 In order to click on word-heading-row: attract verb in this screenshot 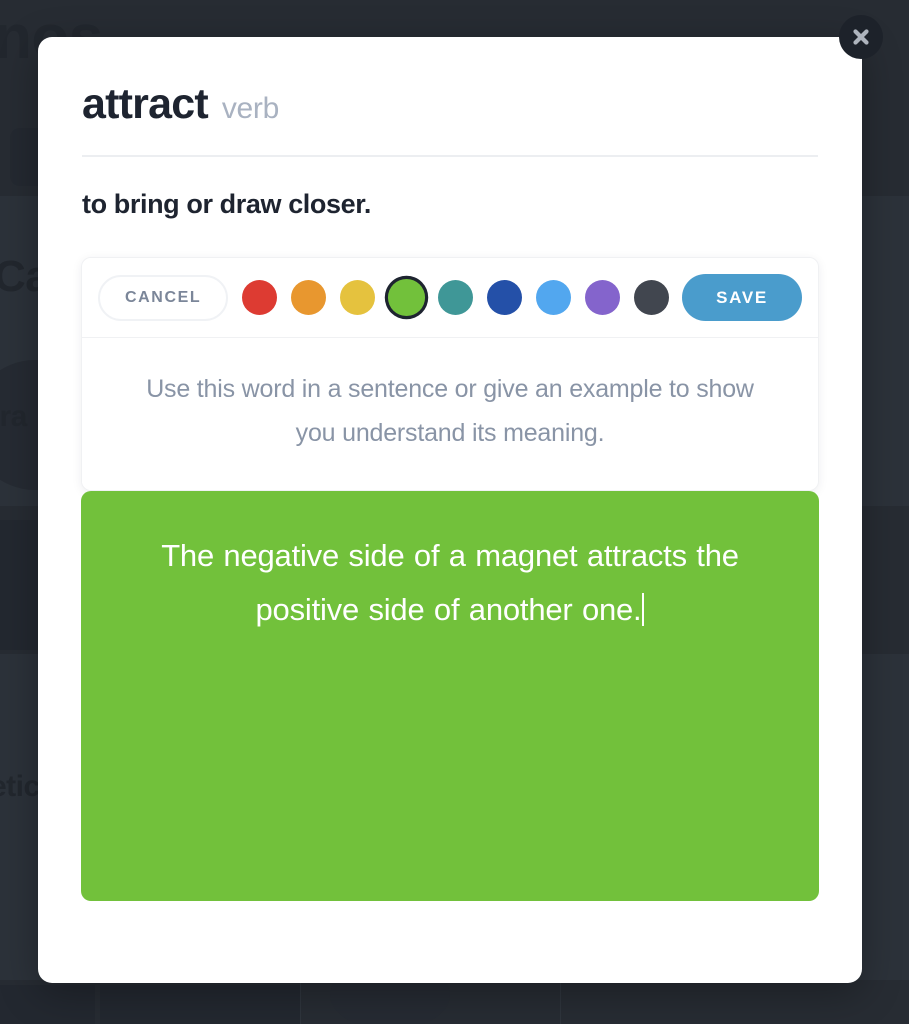, I will do `click(450, 104)`.